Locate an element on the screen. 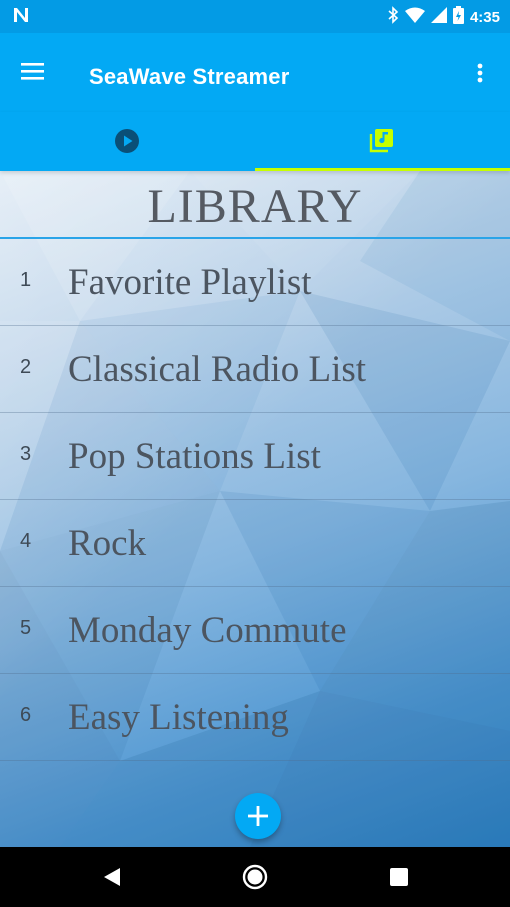  status-time: 4:35 is located at coordinates (484, 17).